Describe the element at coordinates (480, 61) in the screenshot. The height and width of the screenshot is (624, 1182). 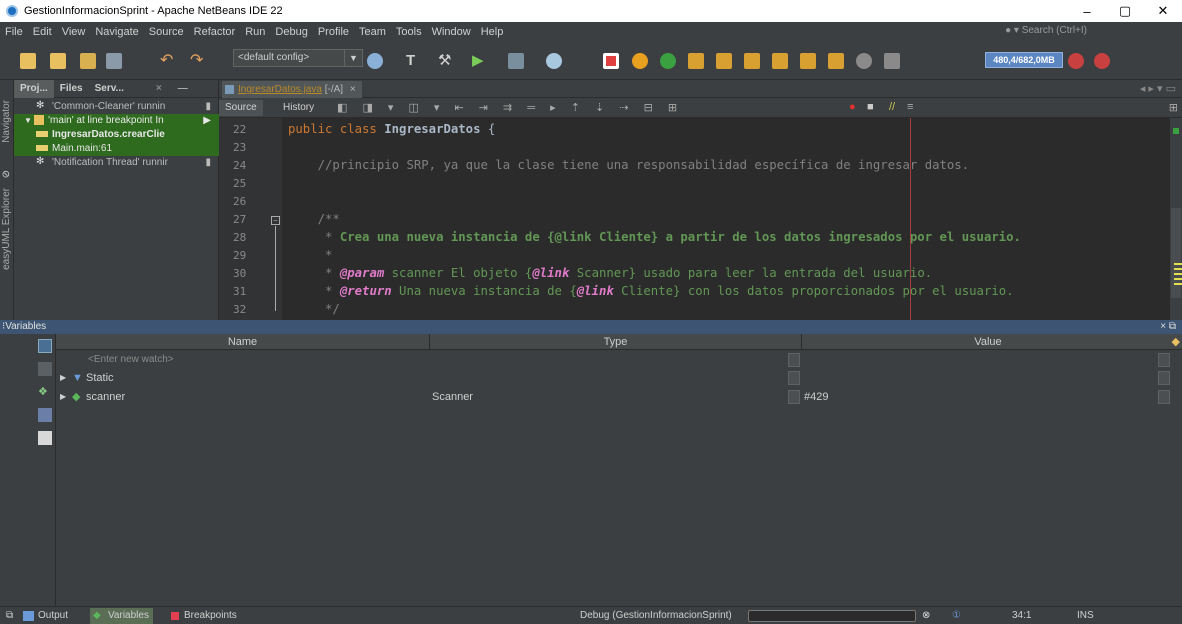
I see `run-icon: ▶` at that location.